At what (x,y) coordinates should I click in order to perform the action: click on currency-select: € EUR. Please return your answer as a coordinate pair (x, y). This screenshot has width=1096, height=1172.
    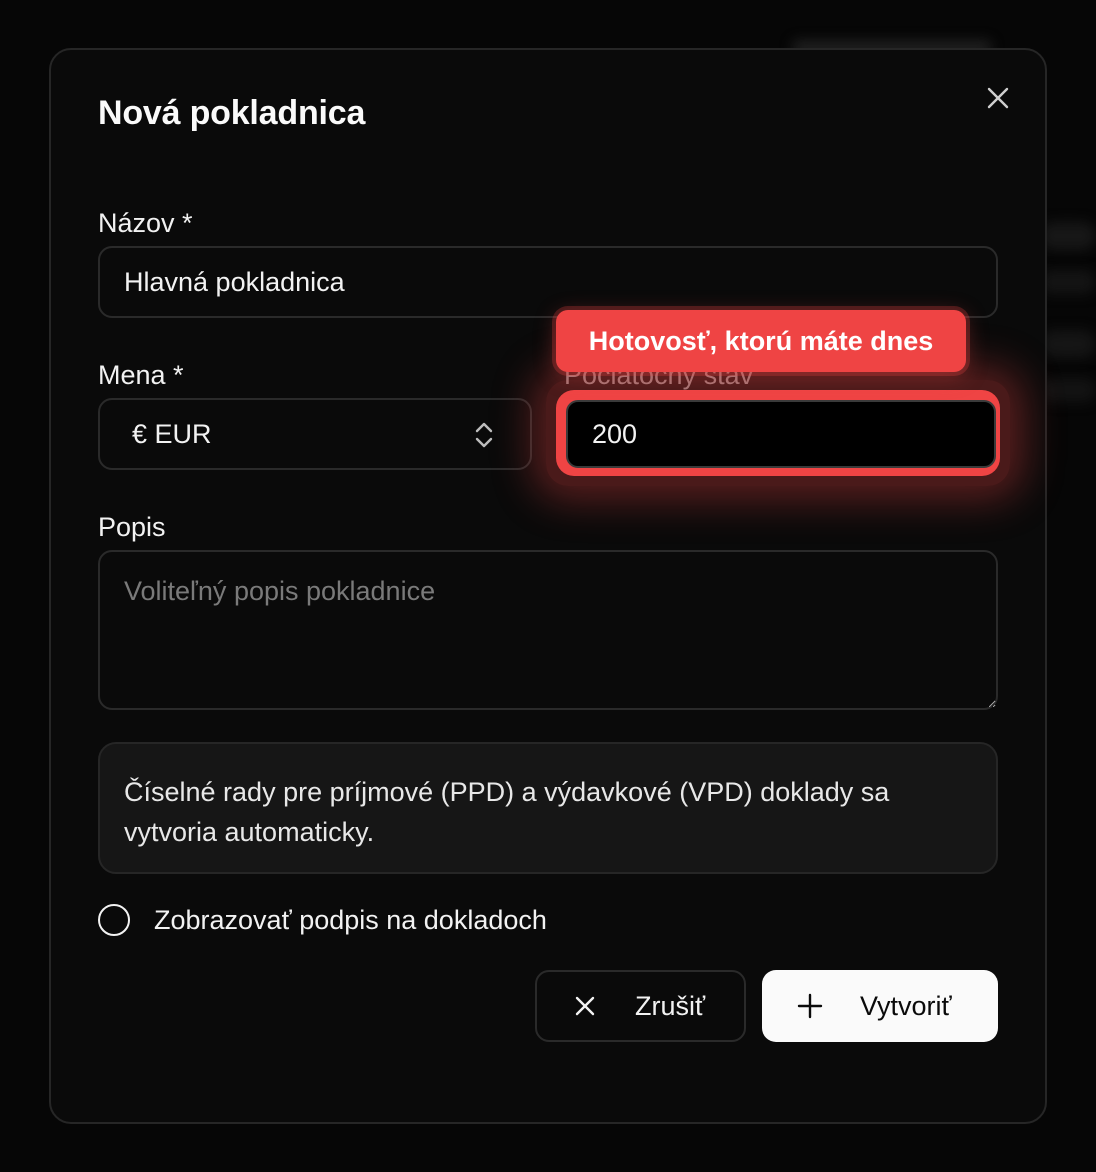
    Looking at the image, I should click on (315, 434).